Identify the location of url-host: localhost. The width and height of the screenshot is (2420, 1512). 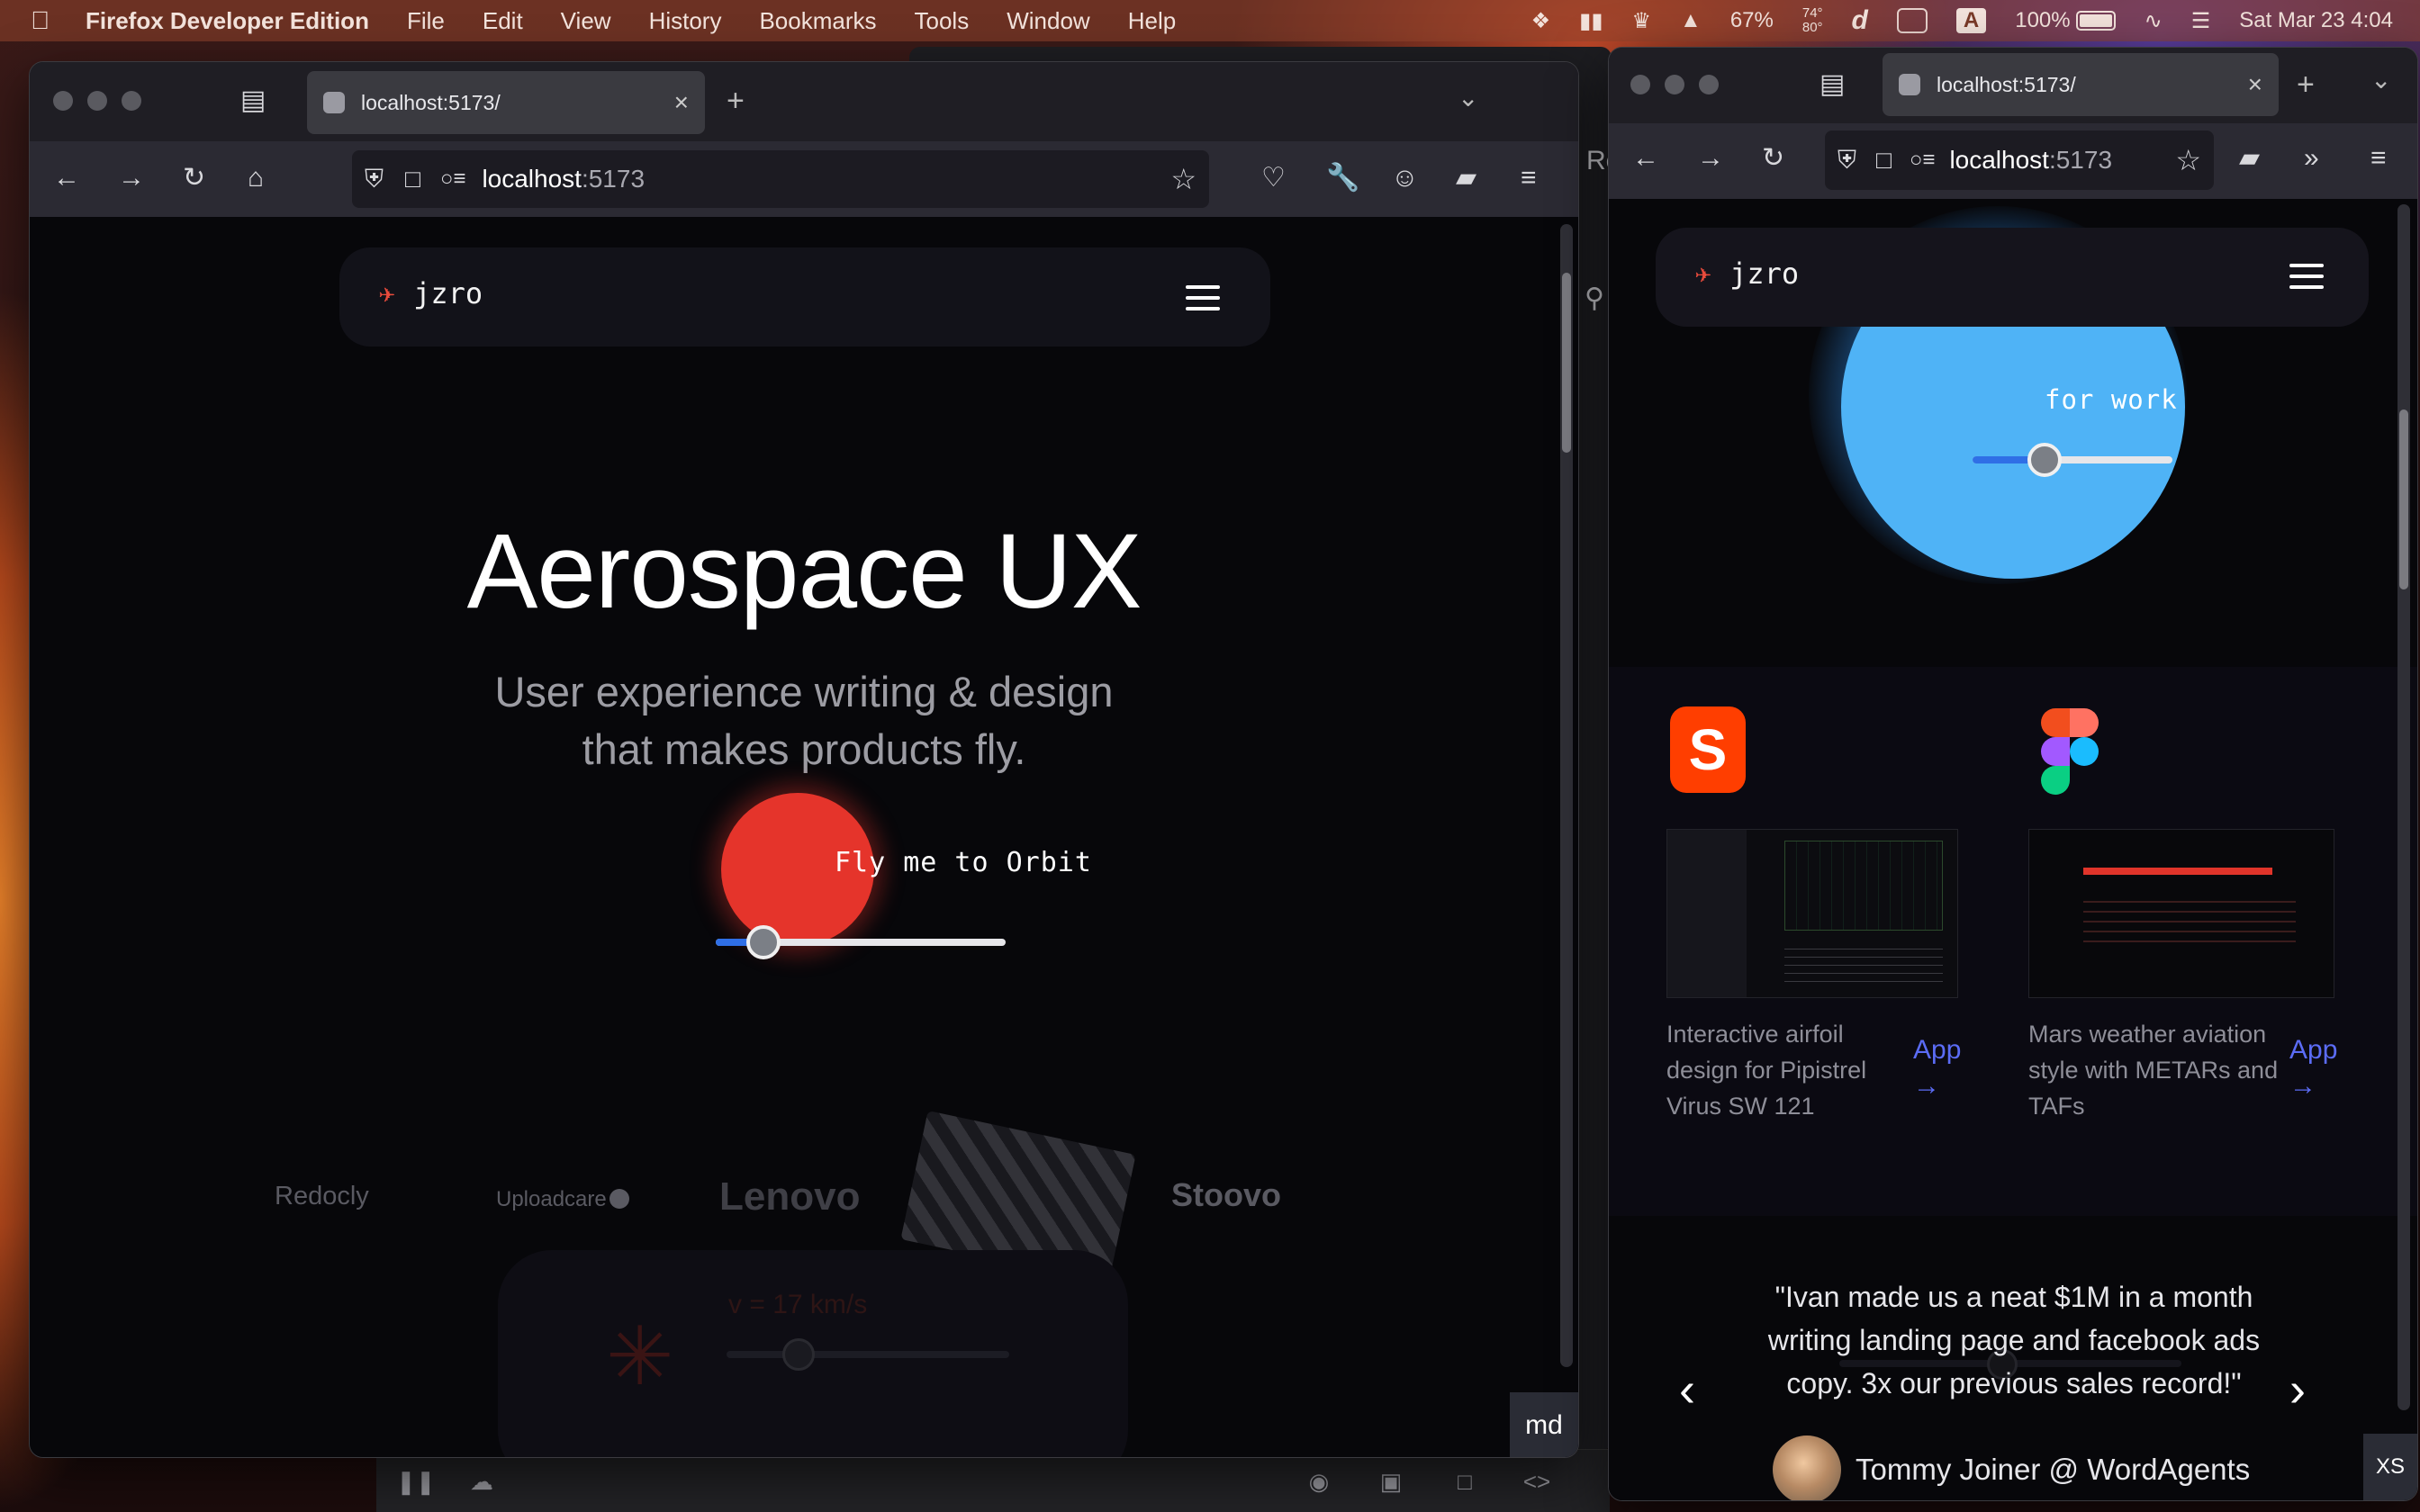
(1999, 160).